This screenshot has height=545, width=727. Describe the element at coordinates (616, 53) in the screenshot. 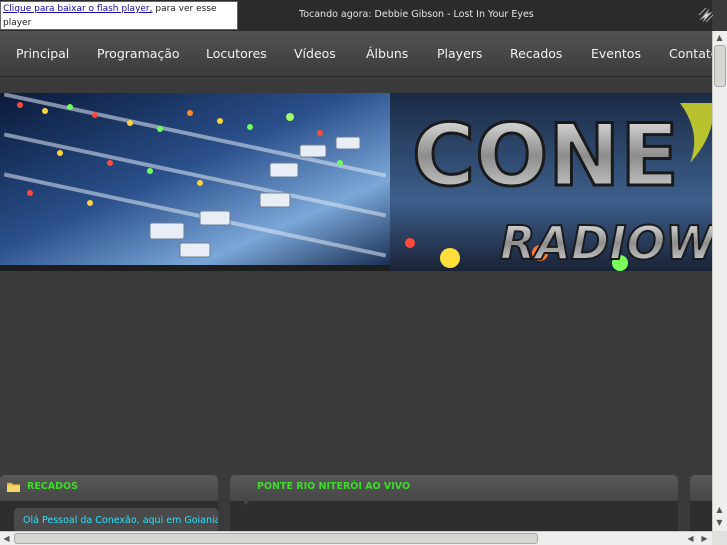

I see `nav-eventos: Eventos` at that location.